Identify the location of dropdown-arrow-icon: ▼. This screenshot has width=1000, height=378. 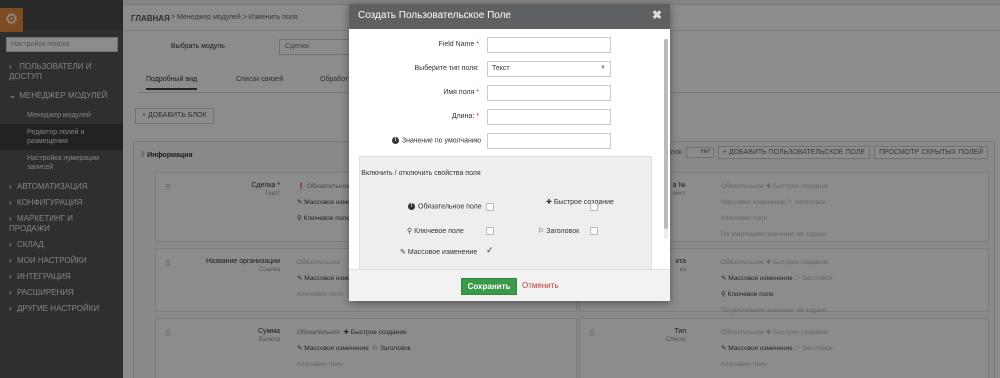
(603, 68).